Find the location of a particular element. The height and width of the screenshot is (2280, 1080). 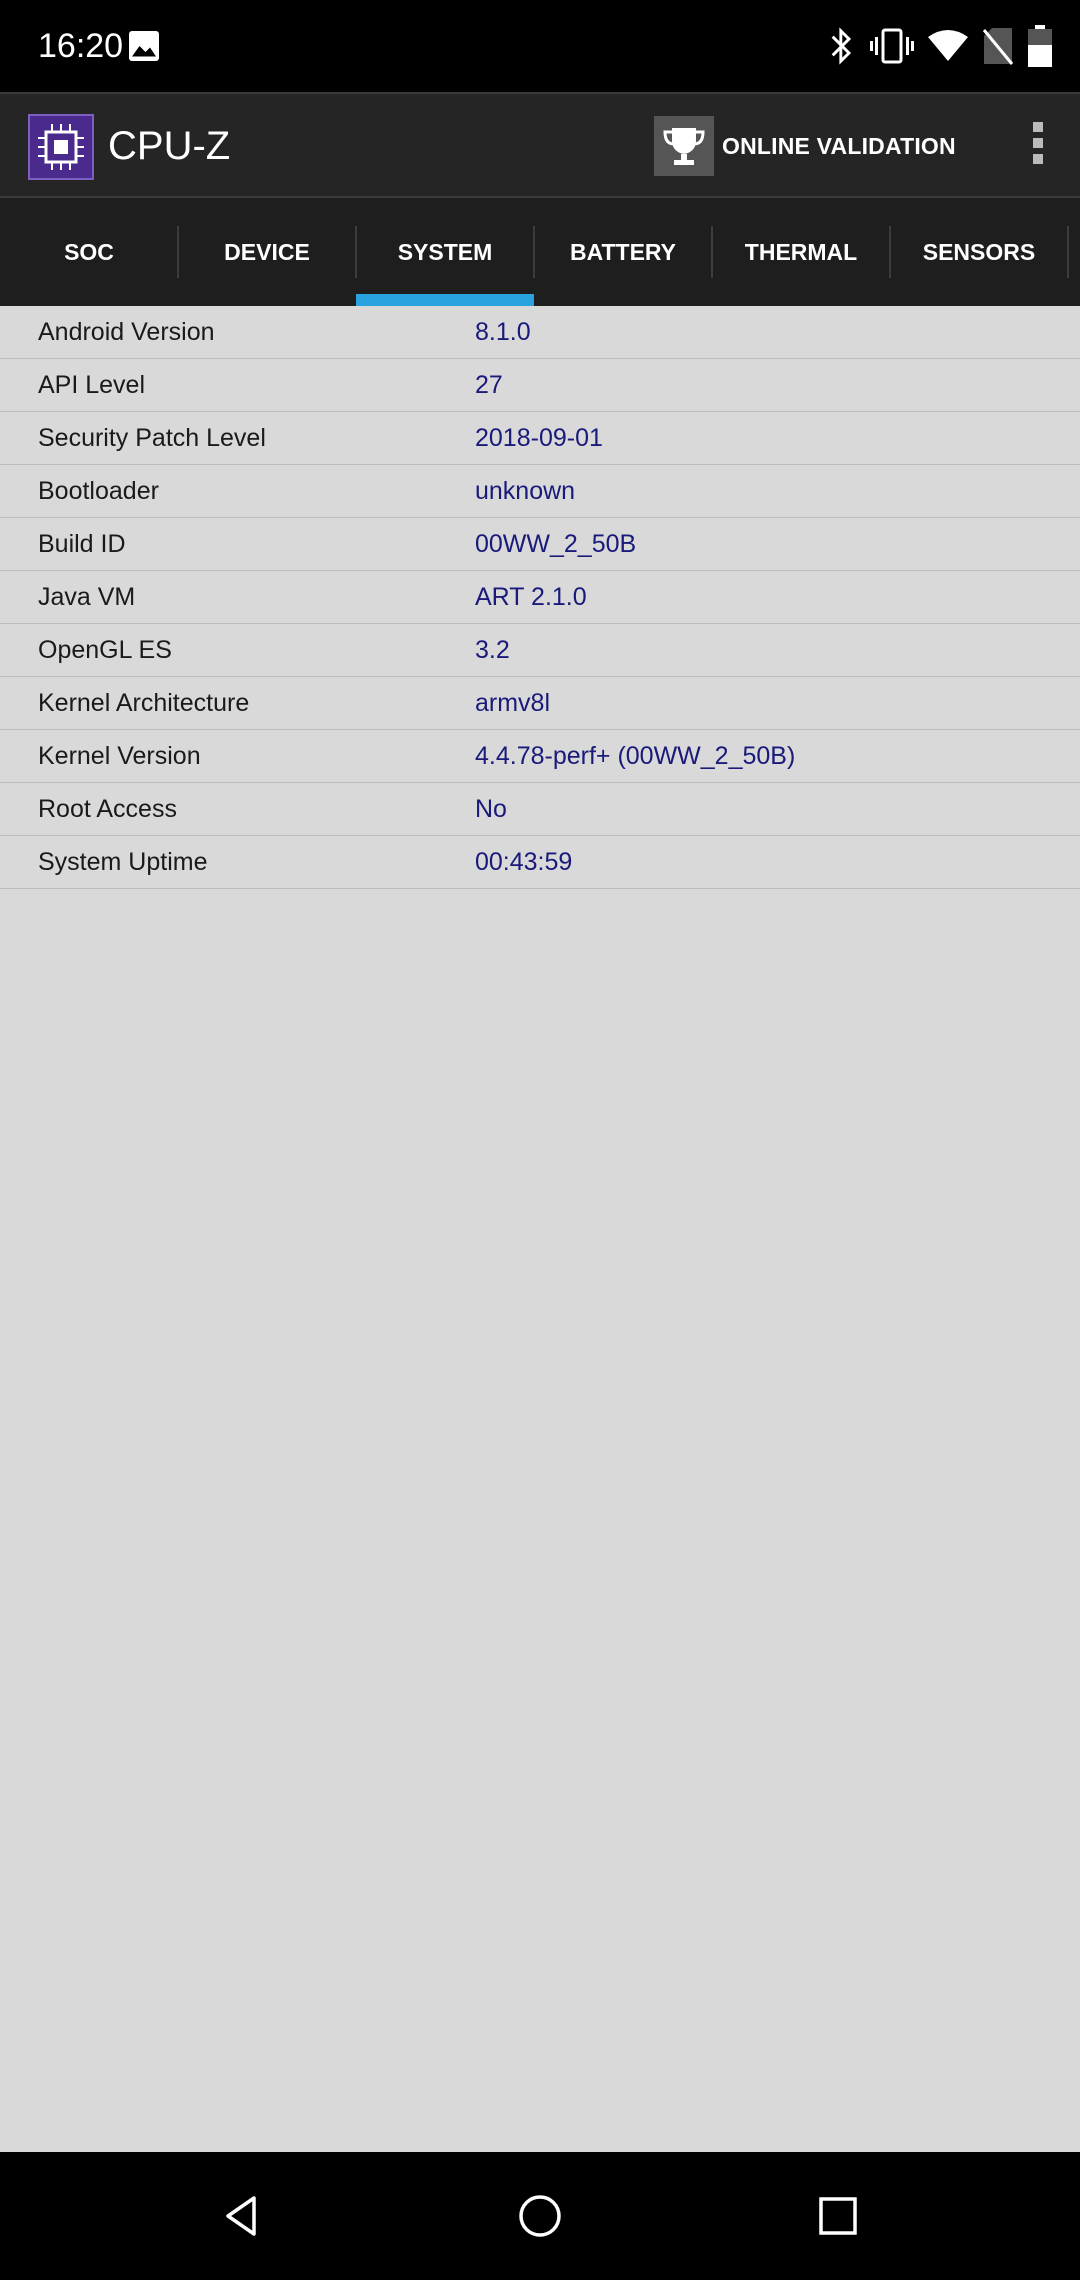

list-item: Security Patch Level 2018-09-01 is located at coordinates (540, 438).